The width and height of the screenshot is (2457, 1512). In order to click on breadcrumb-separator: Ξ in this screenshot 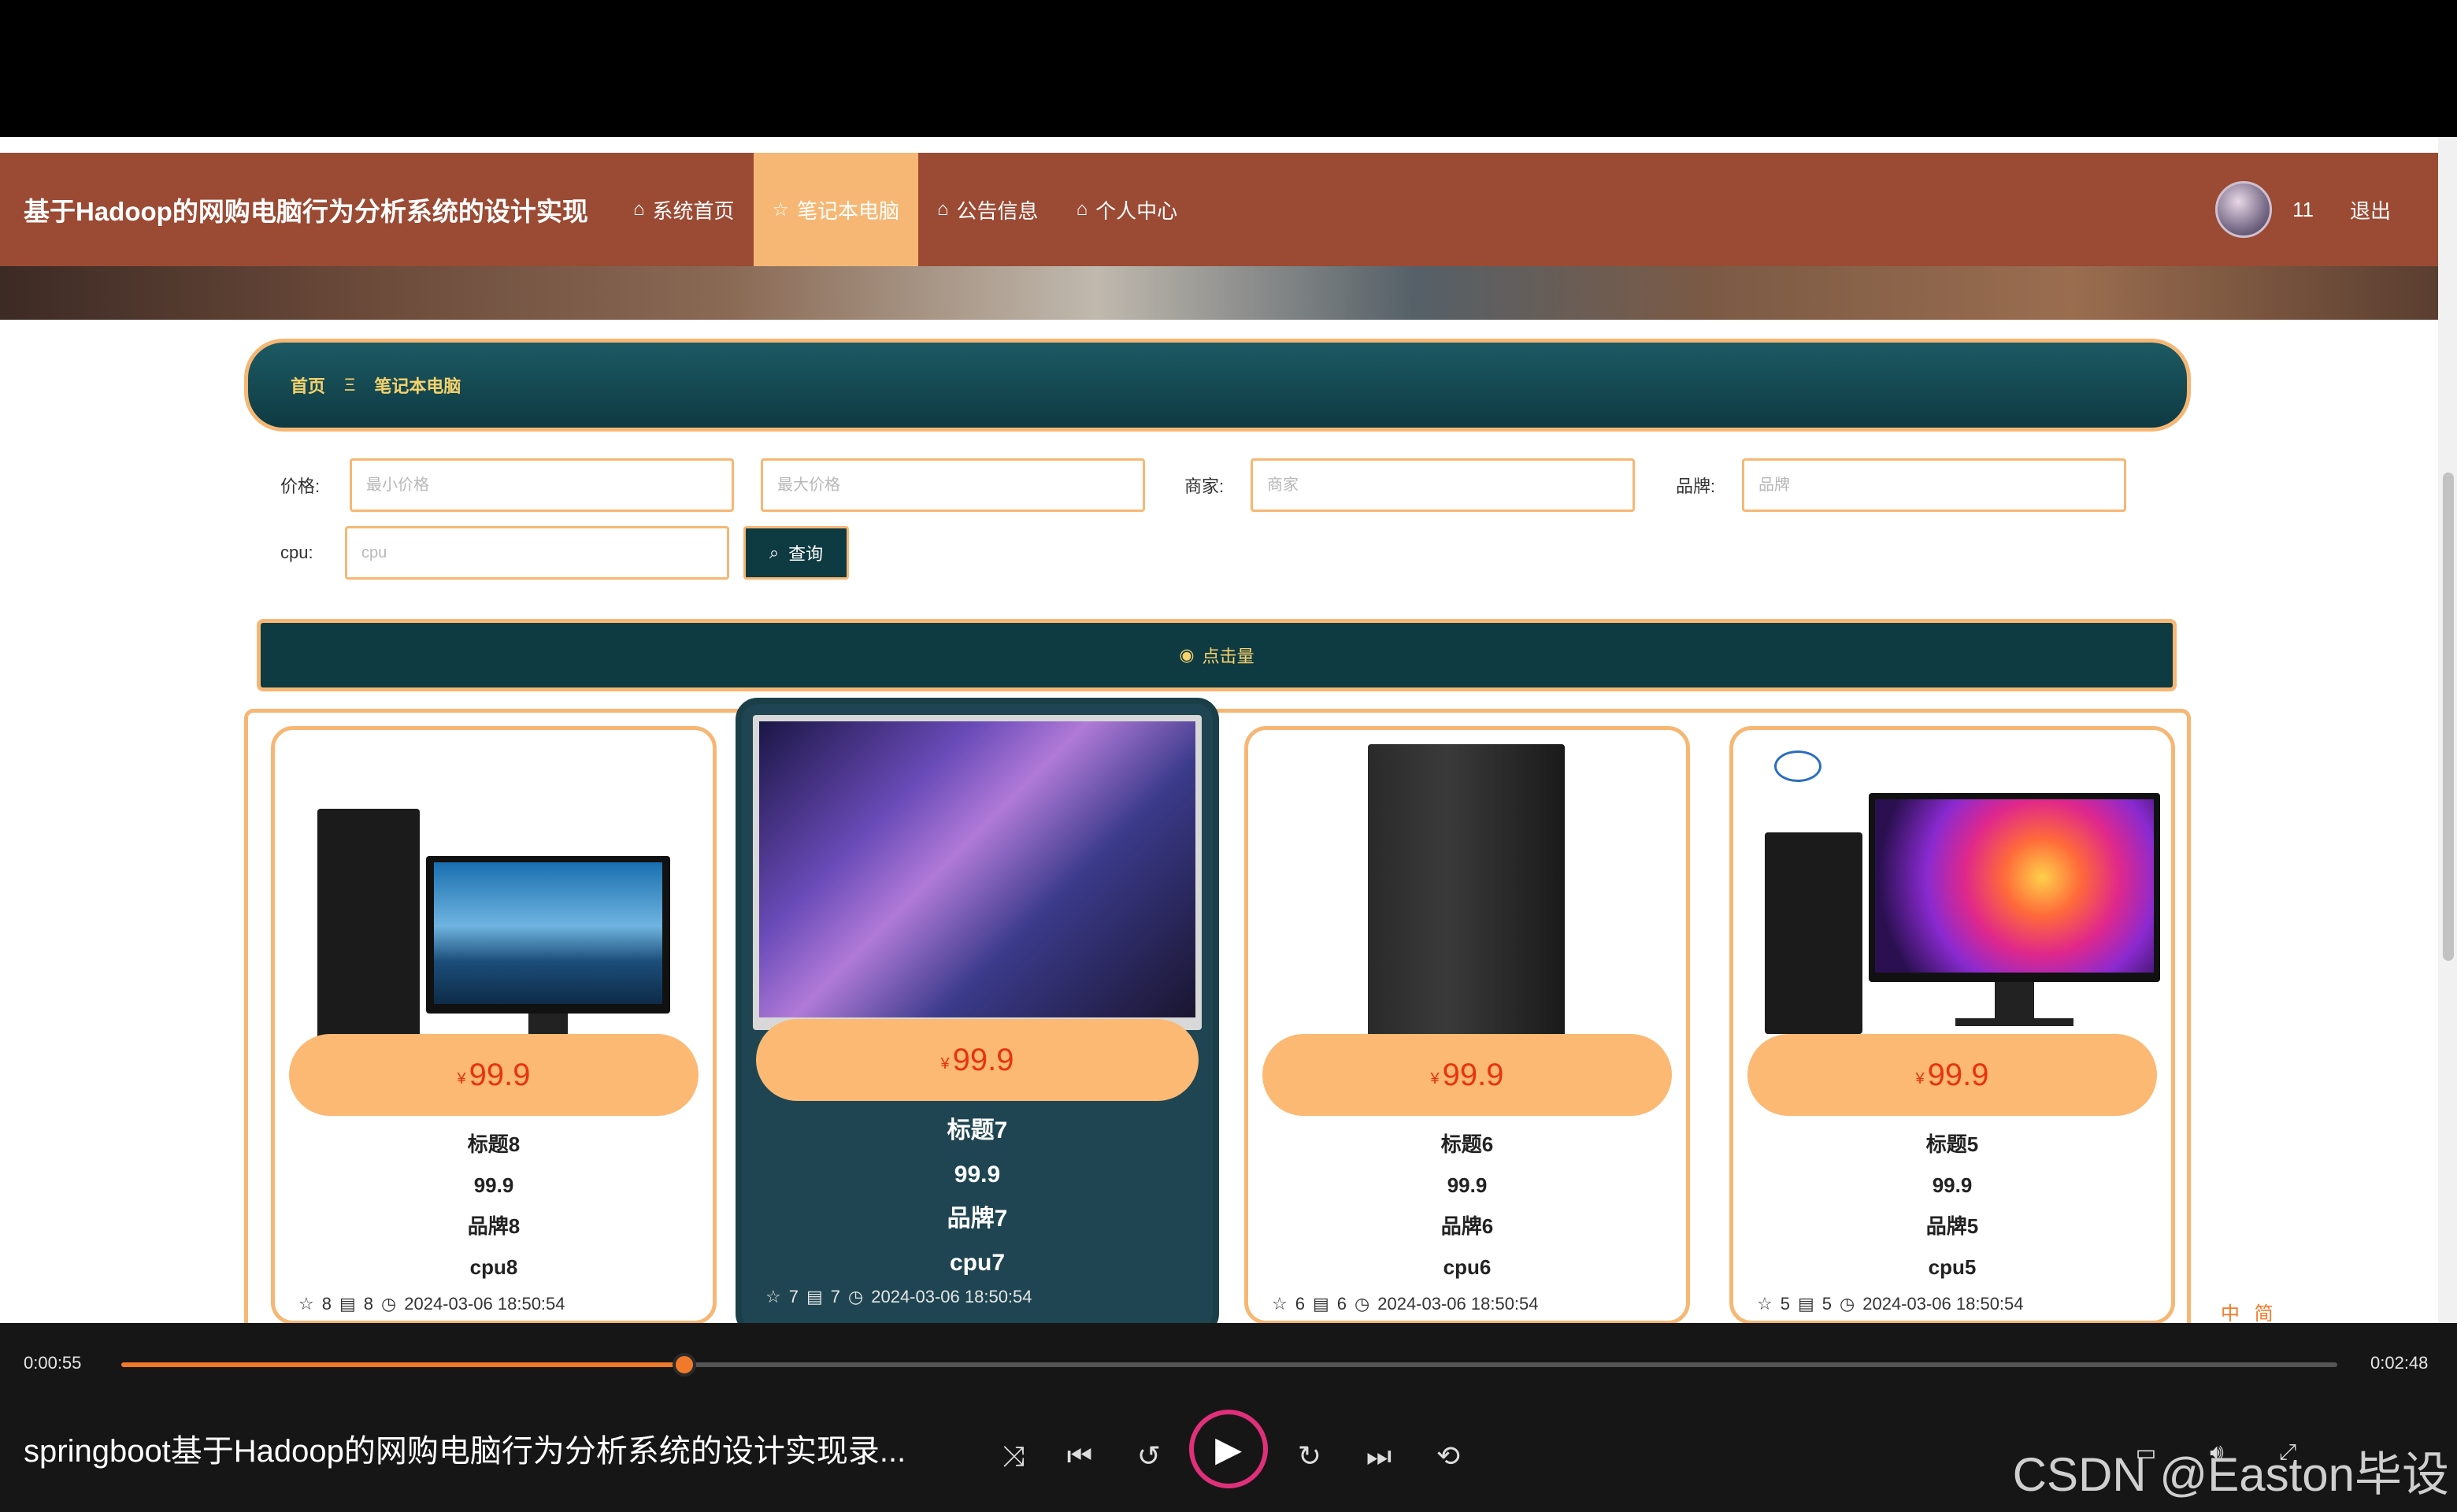, I will do `click(350, 385)`.